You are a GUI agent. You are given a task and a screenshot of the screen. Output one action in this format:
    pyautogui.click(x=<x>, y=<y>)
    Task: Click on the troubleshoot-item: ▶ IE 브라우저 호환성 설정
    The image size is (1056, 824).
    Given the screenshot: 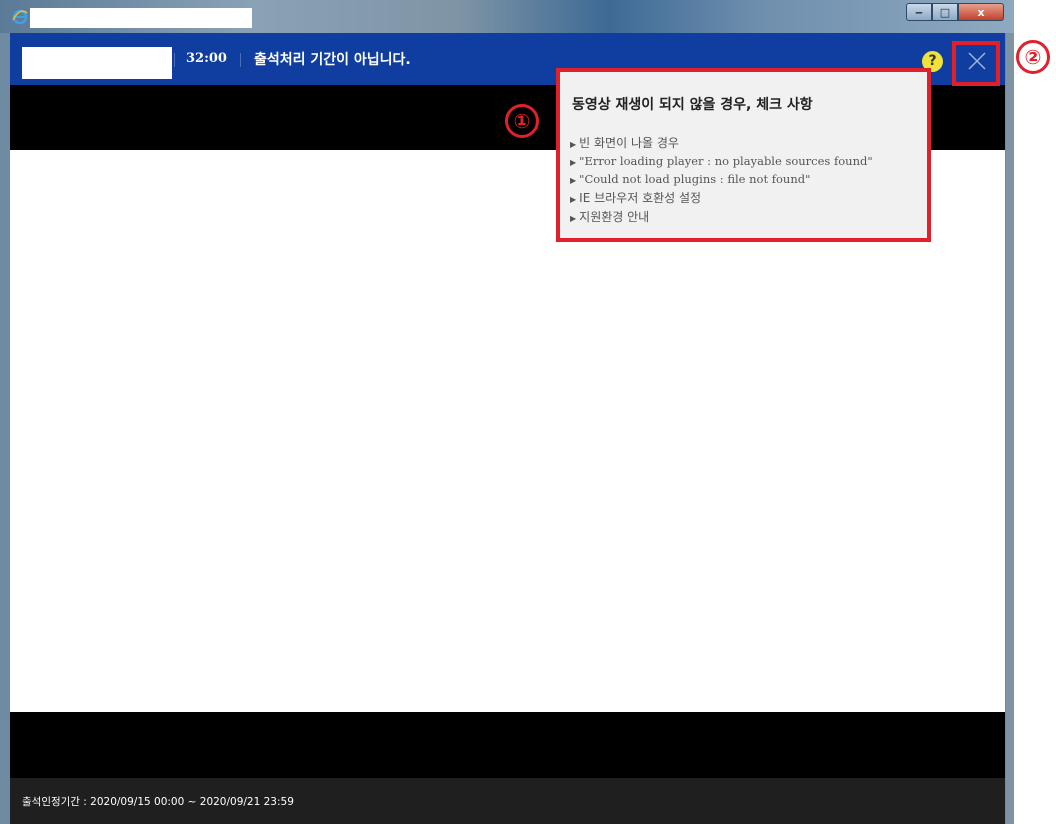 What is the action you would take?
    pyautogui.click(x=635, y=197)
    